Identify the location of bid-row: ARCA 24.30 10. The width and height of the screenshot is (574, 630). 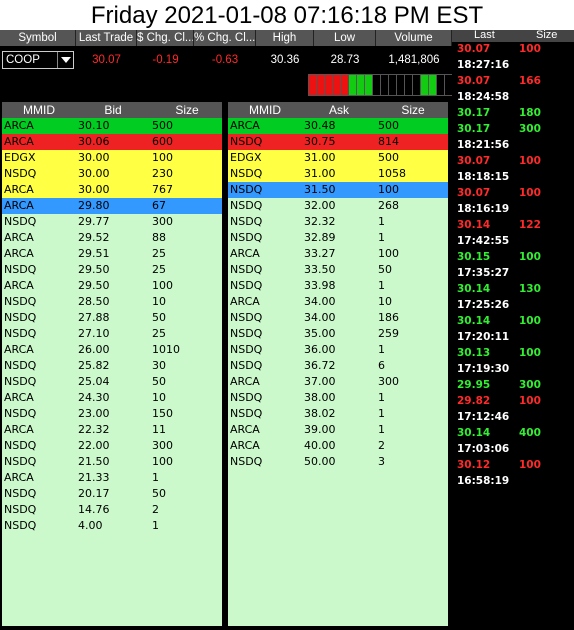
(112, 398).